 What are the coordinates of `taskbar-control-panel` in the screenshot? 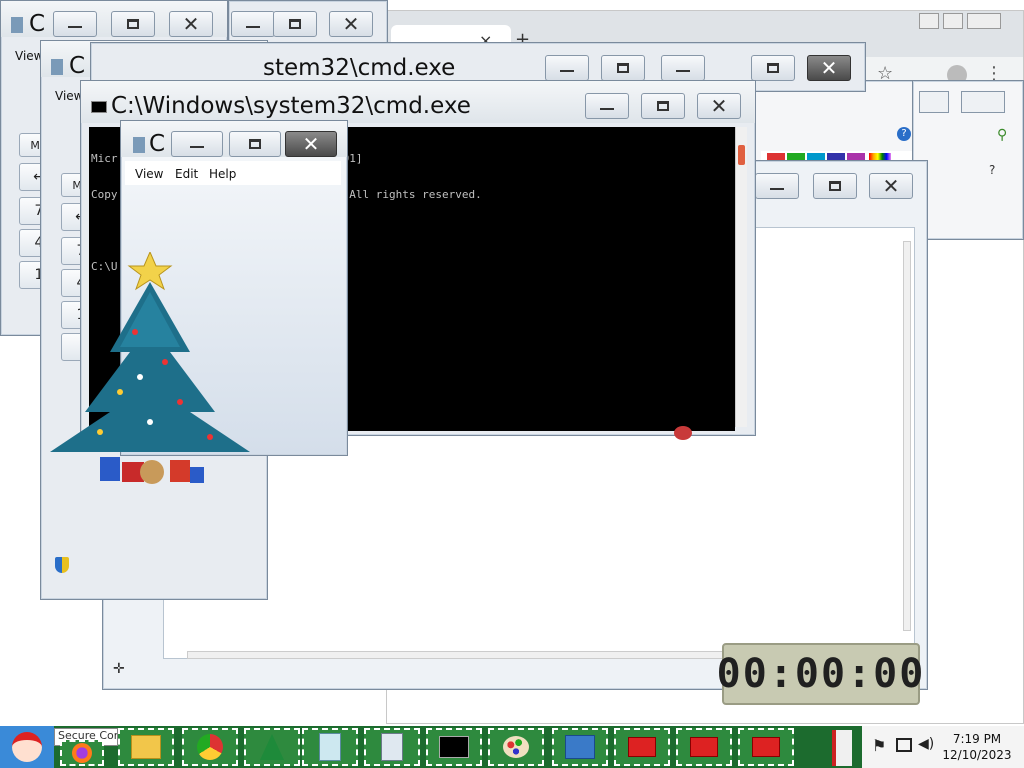 It's located at (580, 747).